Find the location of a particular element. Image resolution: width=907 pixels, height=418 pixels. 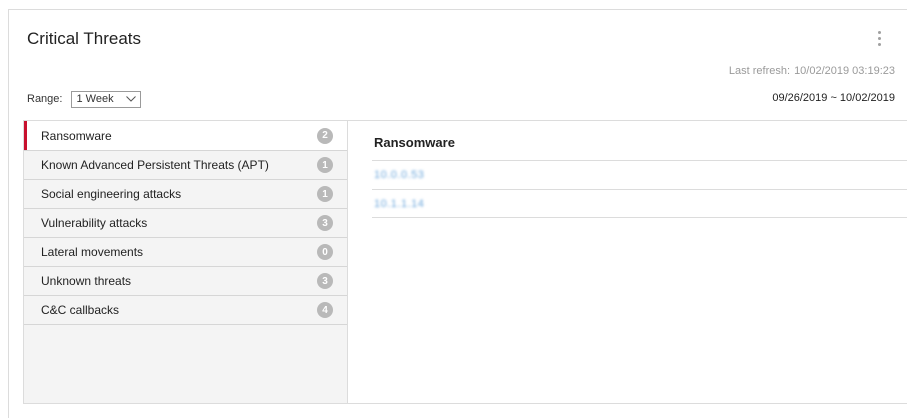

category-item-vulnerability: Vulnerability attacks 3 is located at coordinates (185, 223).